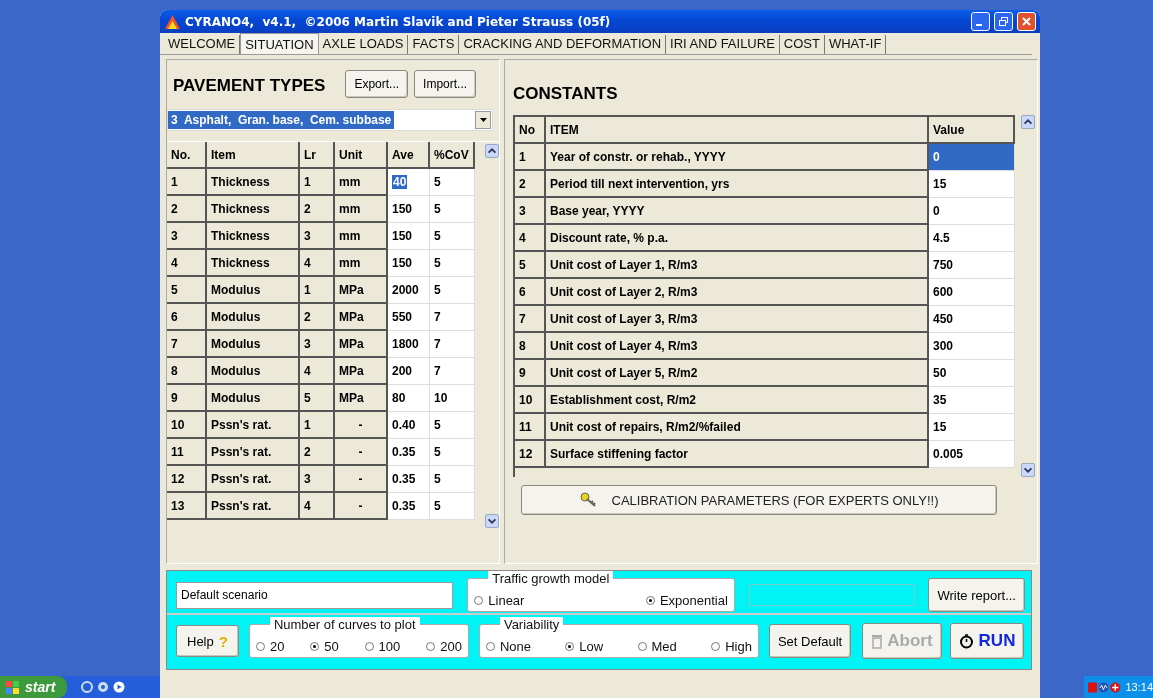 This screenshot has width=1153, height=698. I want to click on table-cell: Modulus, so click(253, 317).